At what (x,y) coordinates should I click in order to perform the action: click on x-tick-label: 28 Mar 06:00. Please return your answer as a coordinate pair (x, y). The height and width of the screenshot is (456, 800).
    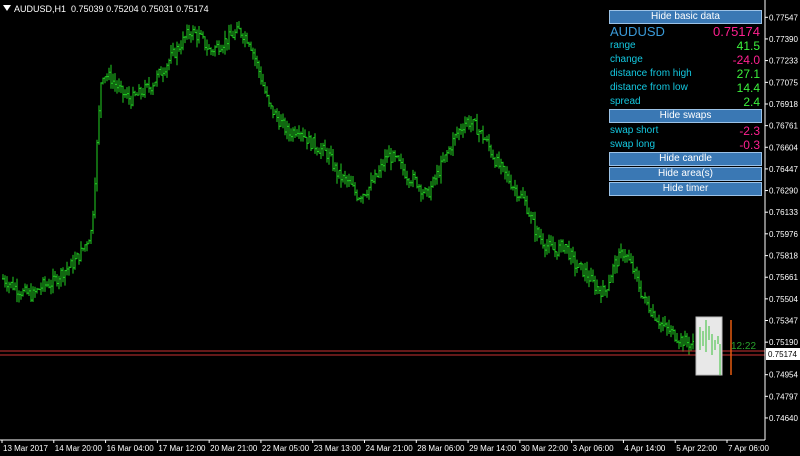
    Looking at the image, I should click on (441, 448).